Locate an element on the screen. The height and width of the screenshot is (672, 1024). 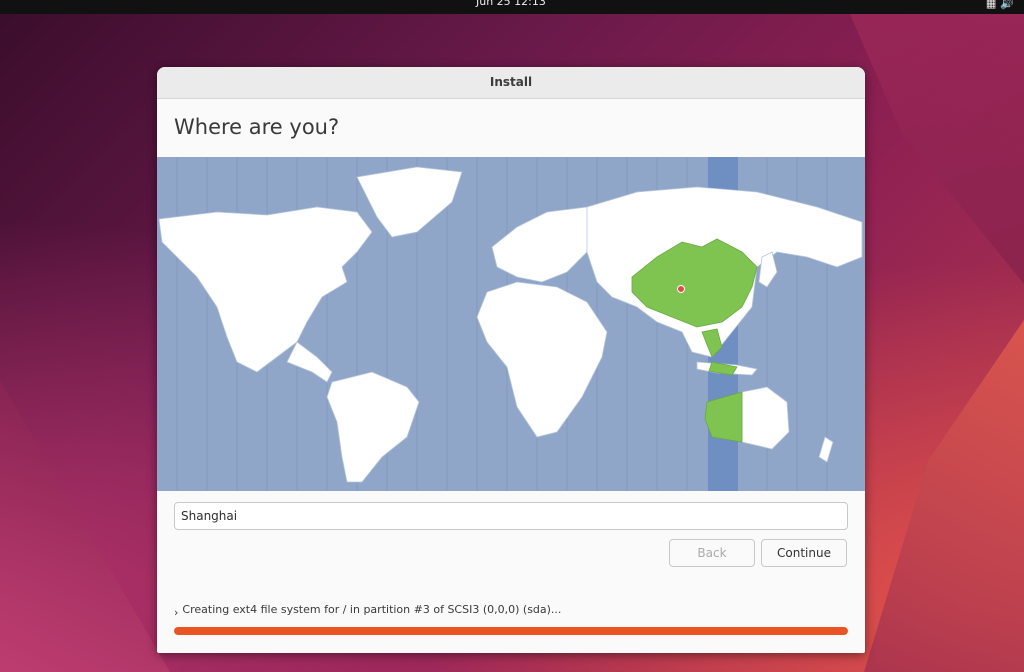
network-icon: ▦ is located at coordinates (993, 5).